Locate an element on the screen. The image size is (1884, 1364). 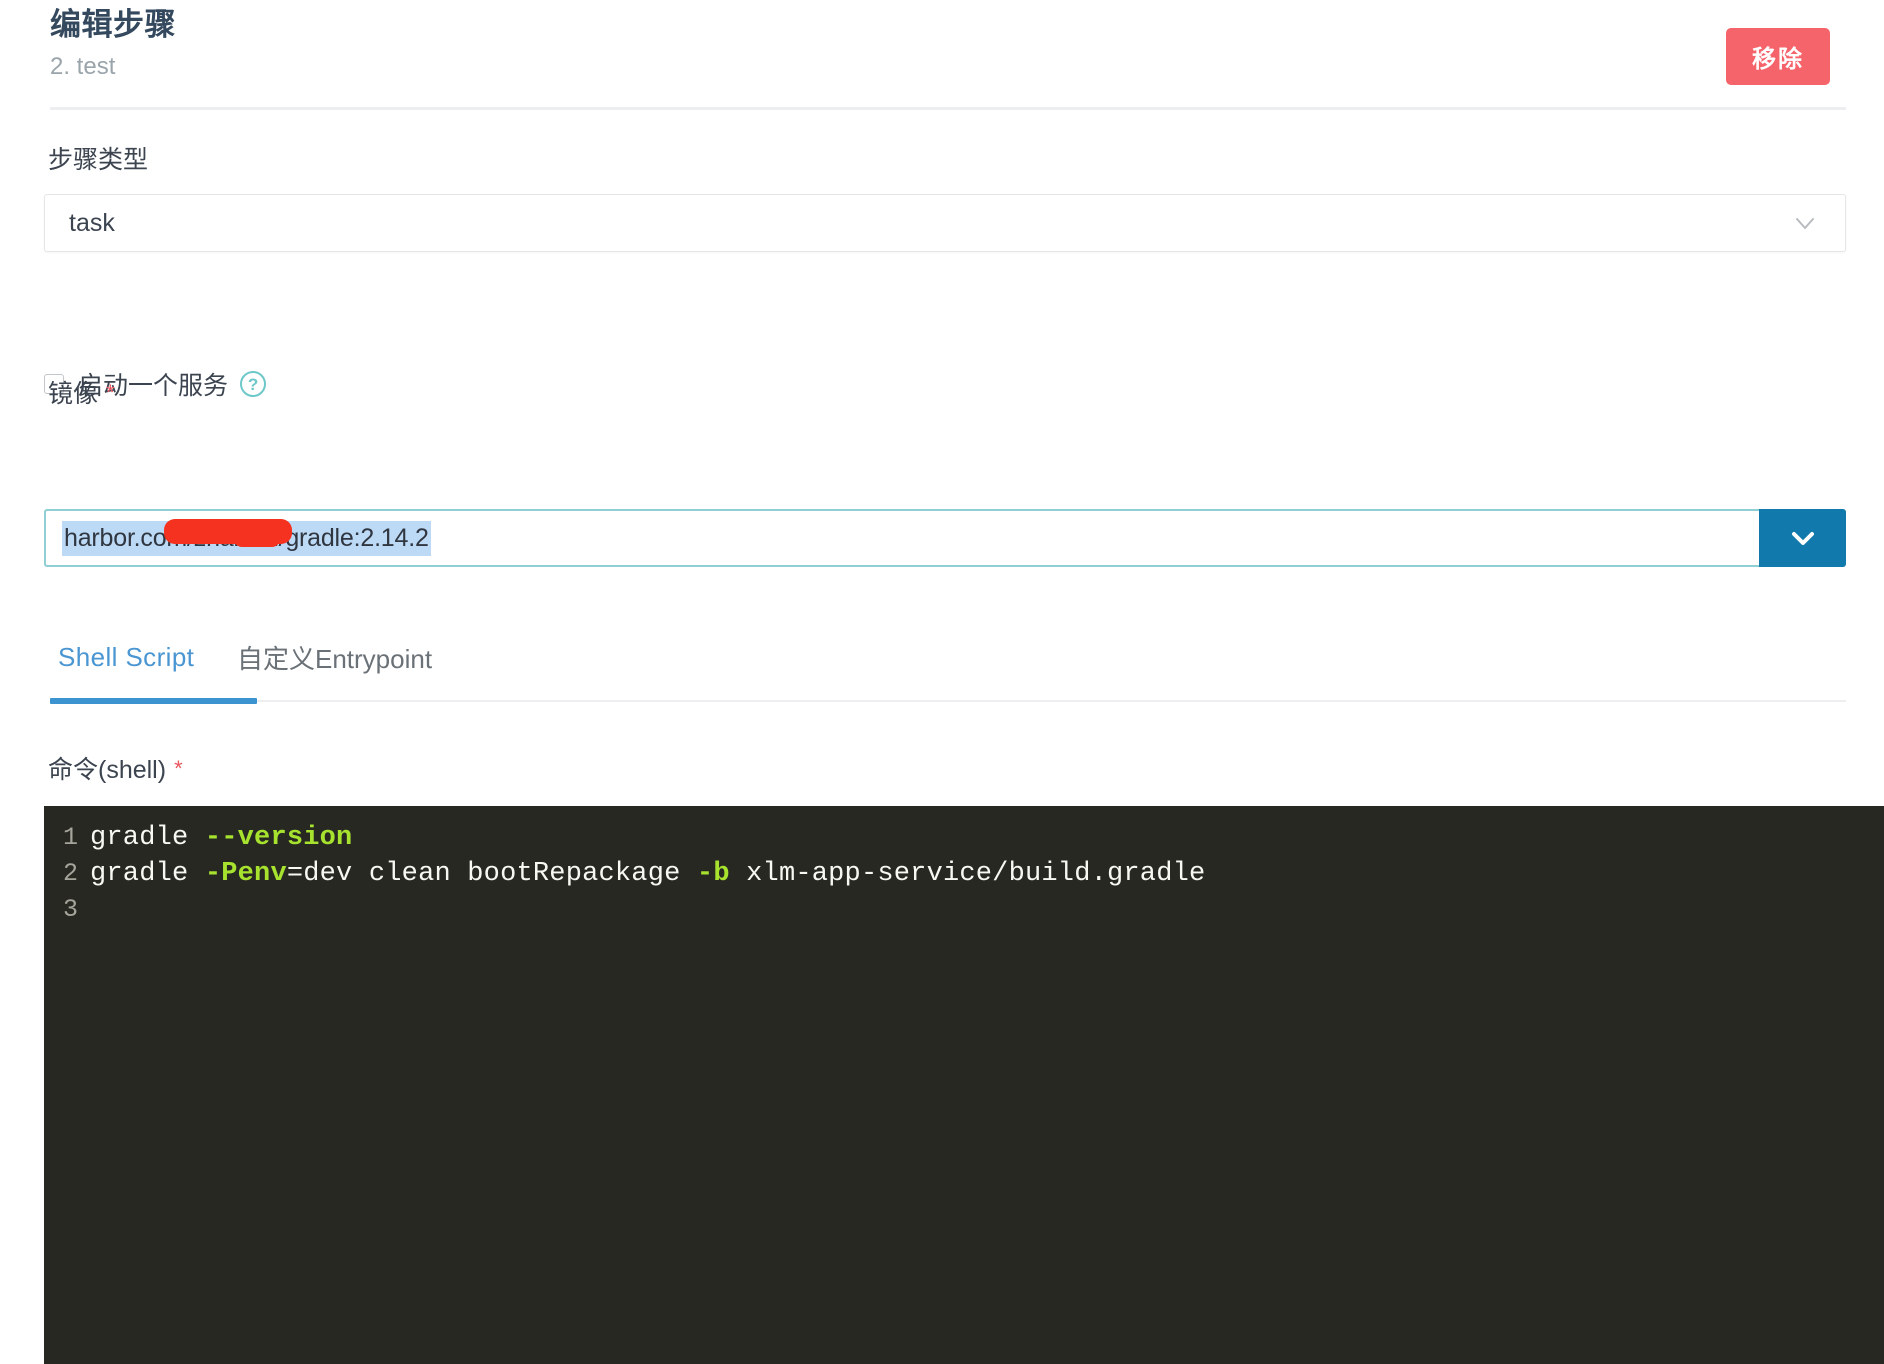
tab-shell-script: Shell Script is located at coordinates (126, 657).